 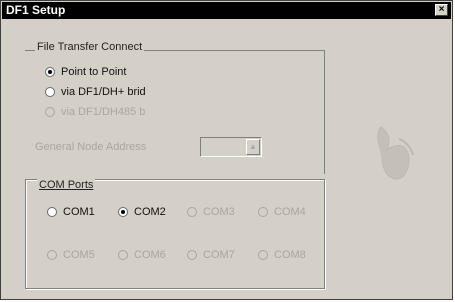 I want to click on radio-com6: COM6, so click(x=142, y=255).